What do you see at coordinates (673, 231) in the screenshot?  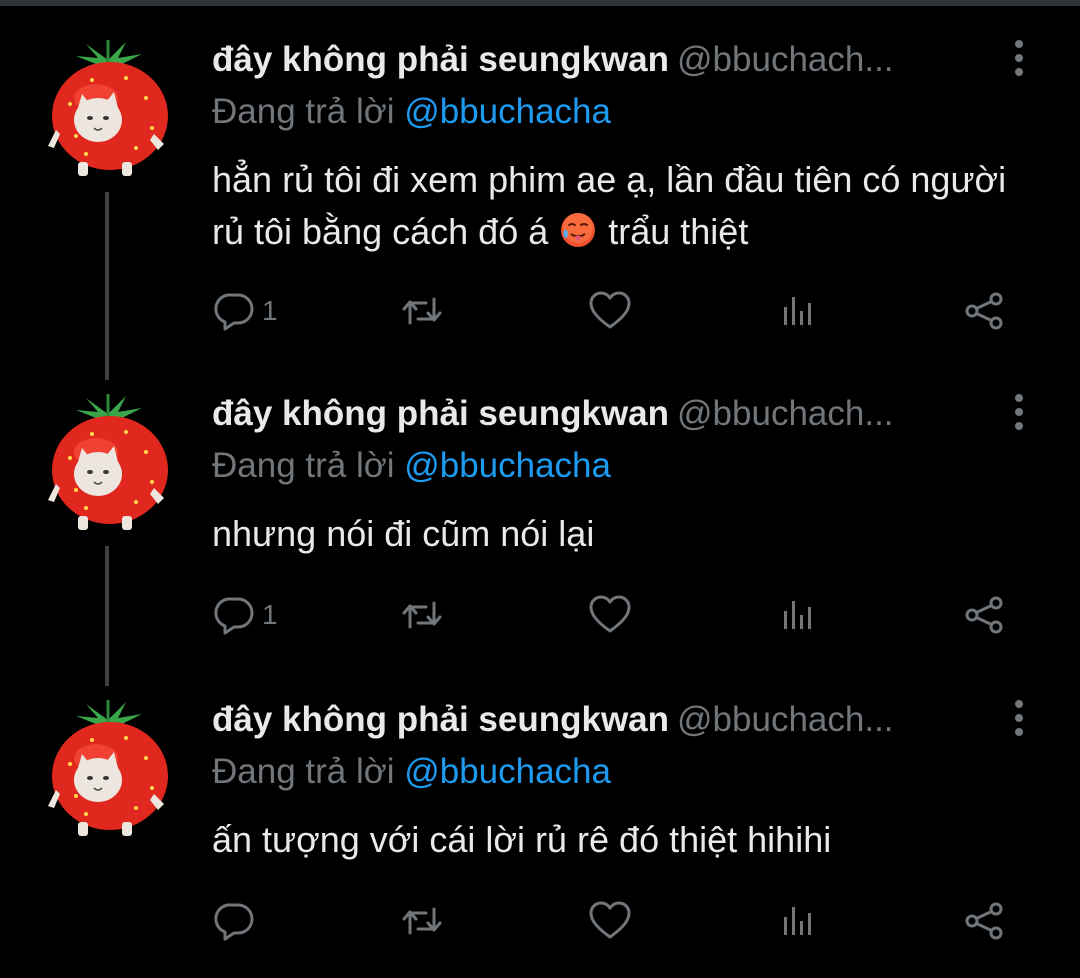 I see `tweet-text-part: trẩu thiệt` at bounding box center [673, 231].